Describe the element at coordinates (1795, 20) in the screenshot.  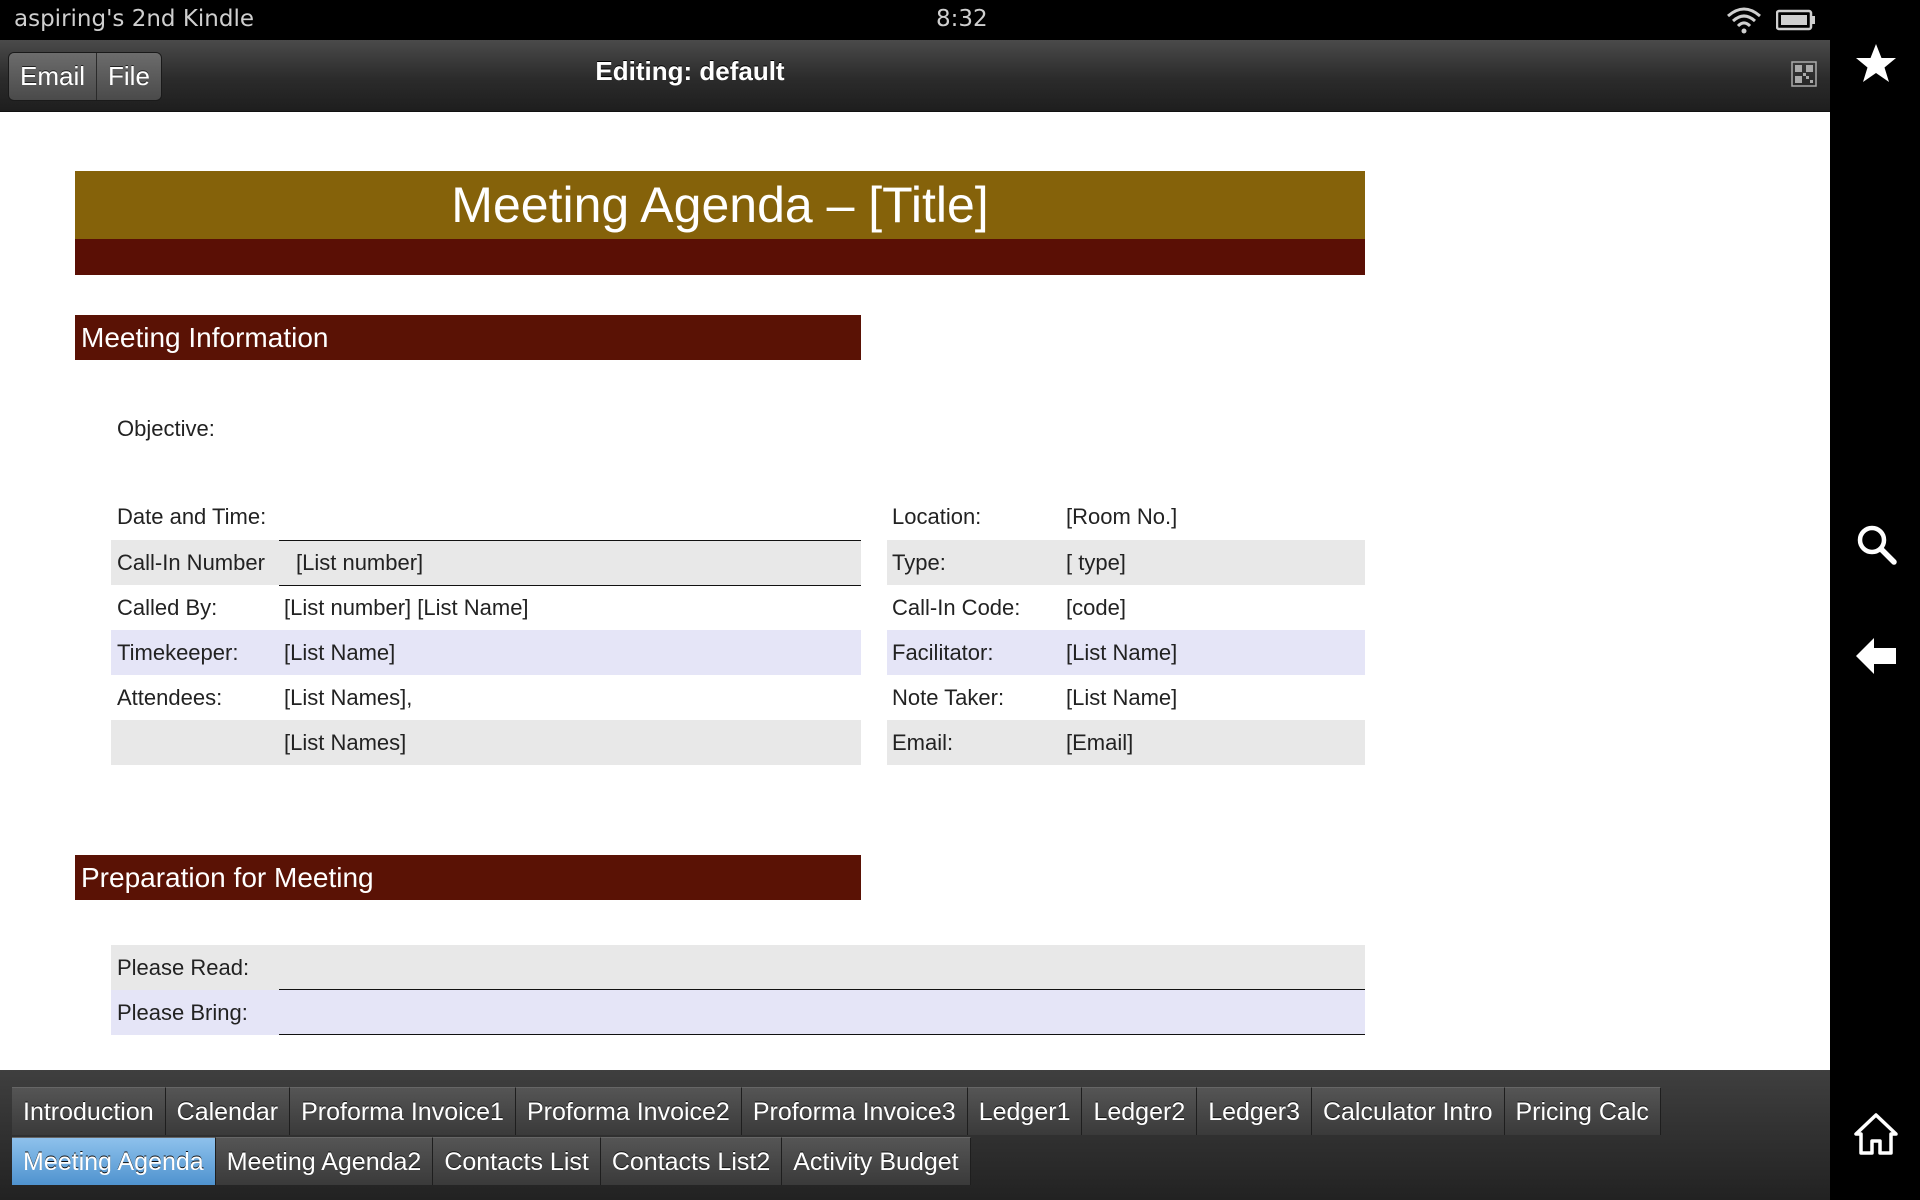
I see `battery-icon` at that location.